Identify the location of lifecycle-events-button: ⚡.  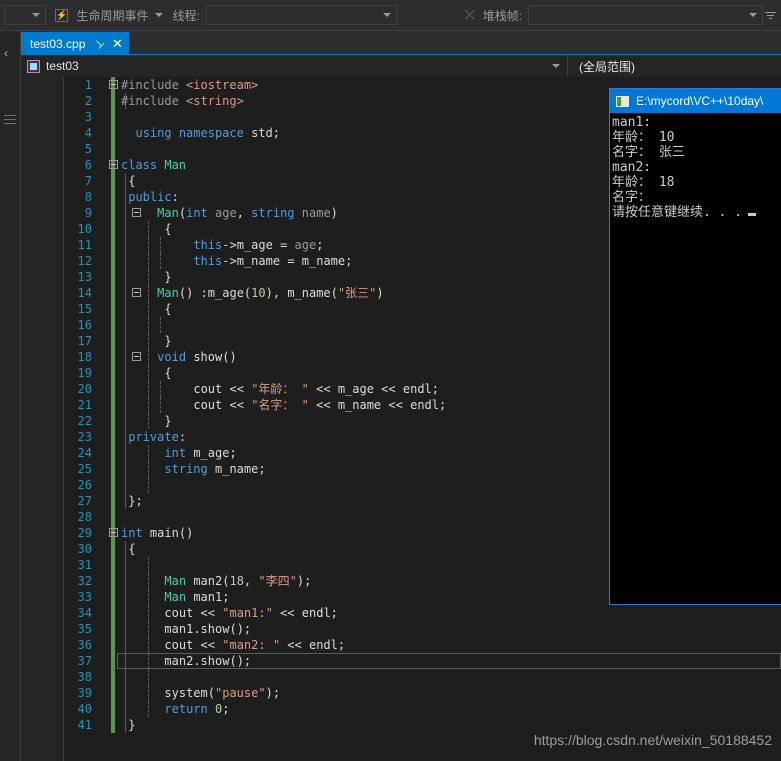
(62, 15).